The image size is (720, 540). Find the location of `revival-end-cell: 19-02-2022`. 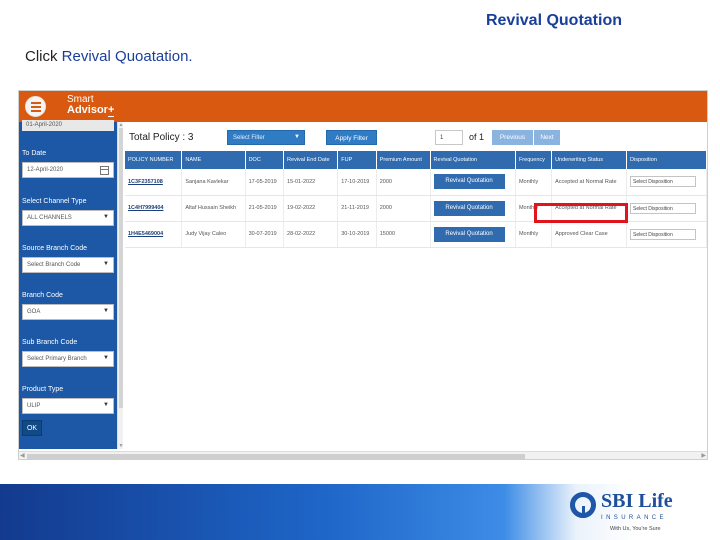

revival-end-cell: 19-02-2022 is located at coordinates (311, 208).